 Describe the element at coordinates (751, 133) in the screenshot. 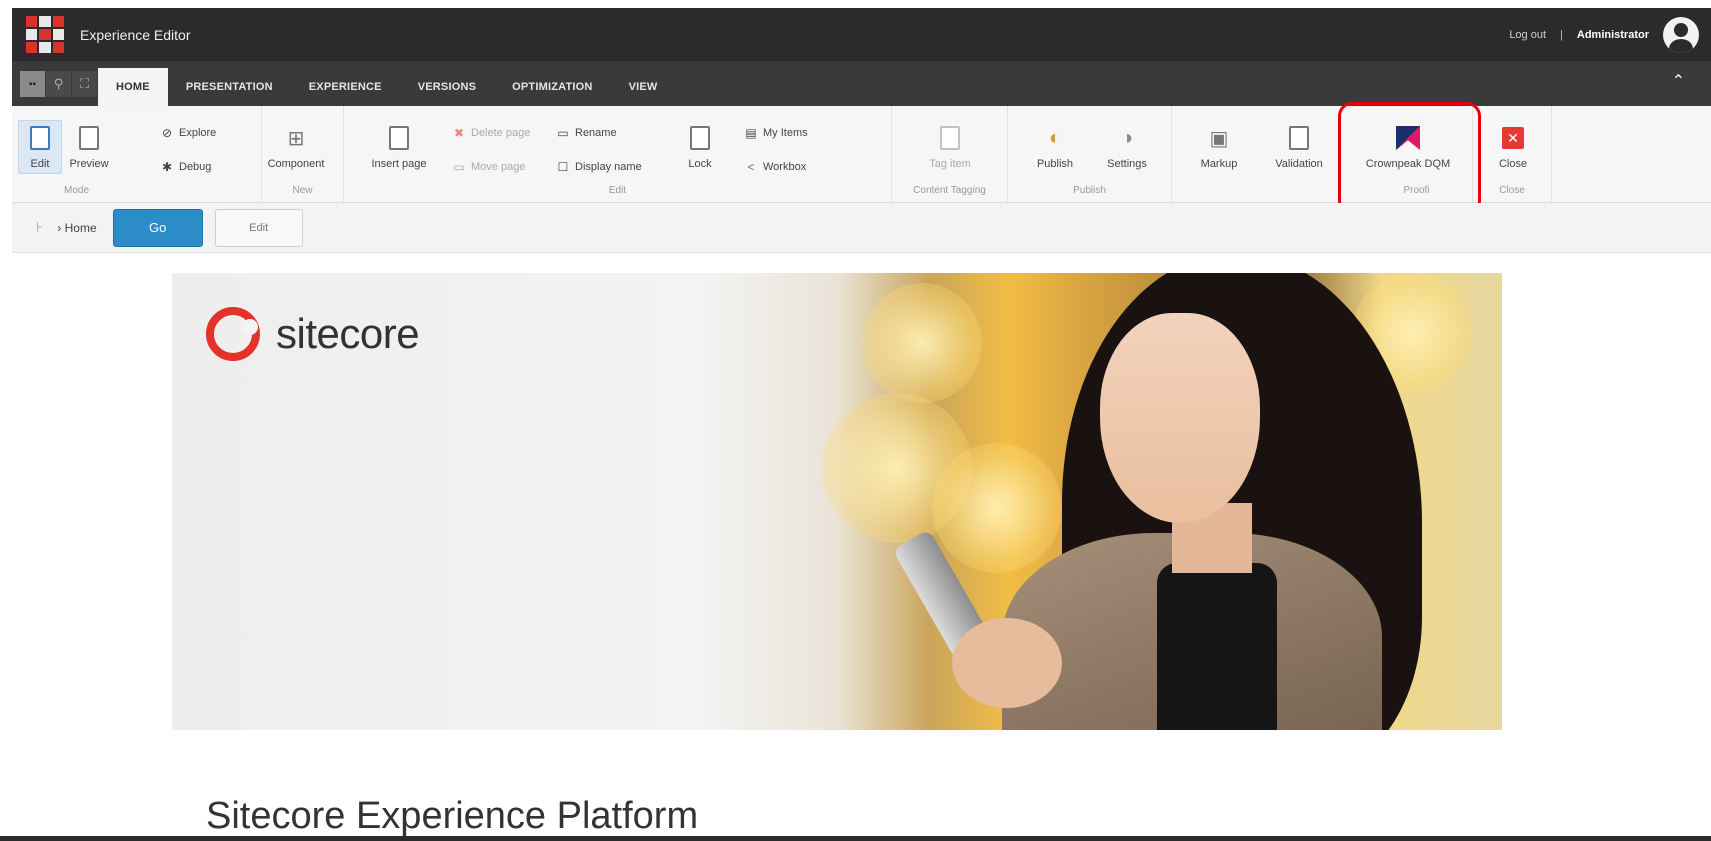

I see `my-items-icon: ▤` at that location.